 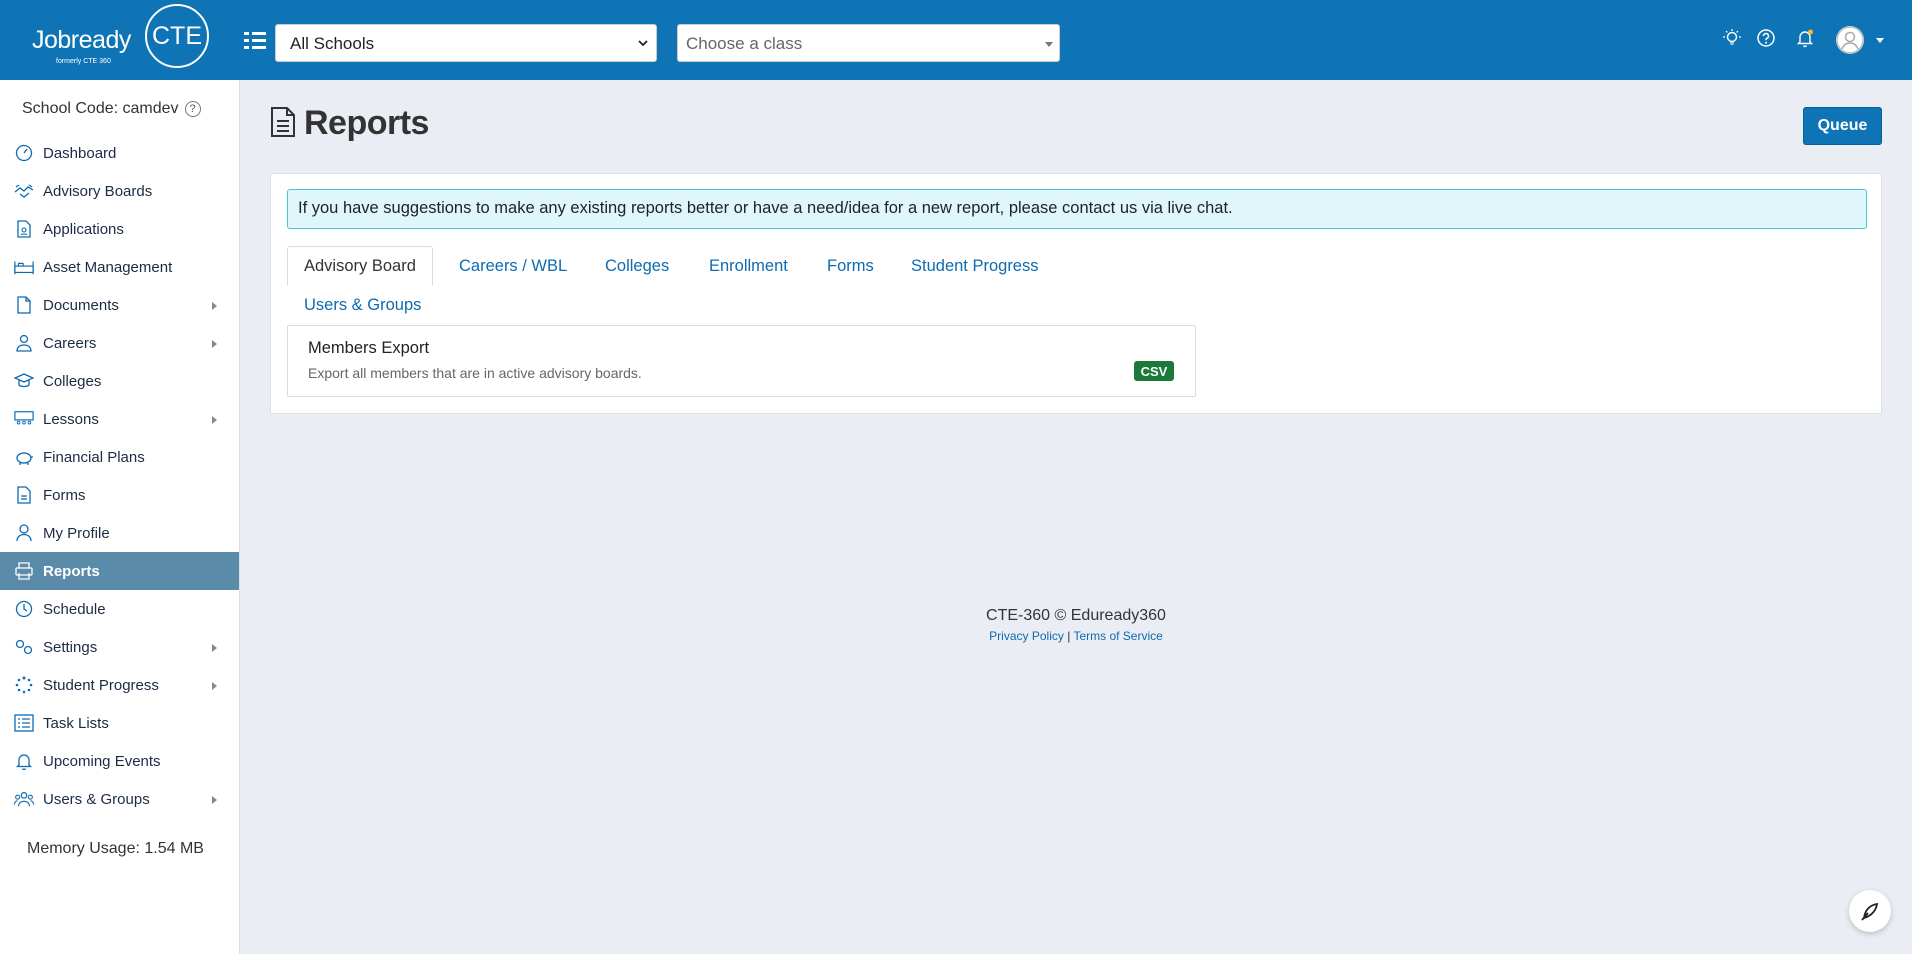 I want to click on queue-button: Queue, so click(x=1842, y=126).